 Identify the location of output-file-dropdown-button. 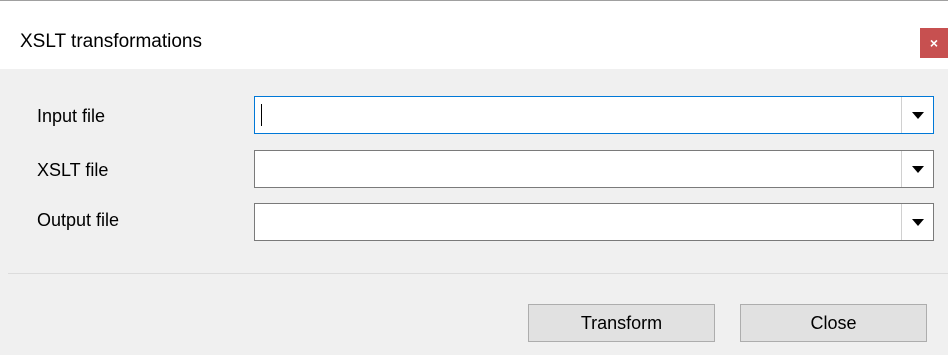
(917, 222).